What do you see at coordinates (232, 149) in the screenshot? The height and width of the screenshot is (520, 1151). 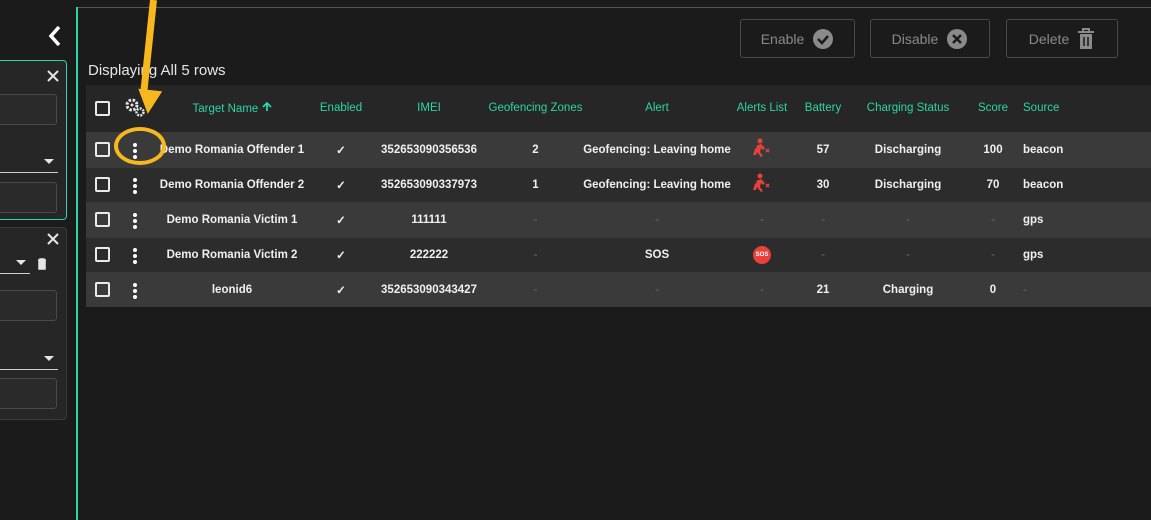 I see `cell-target-name: Demo Romania Offender 1` at bounding box center [232, 149].